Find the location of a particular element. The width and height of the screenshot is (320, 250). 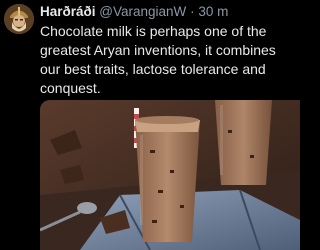

tweet-header: Harðráði @VarangianW · 30 m is located at coordinates (168, 11).